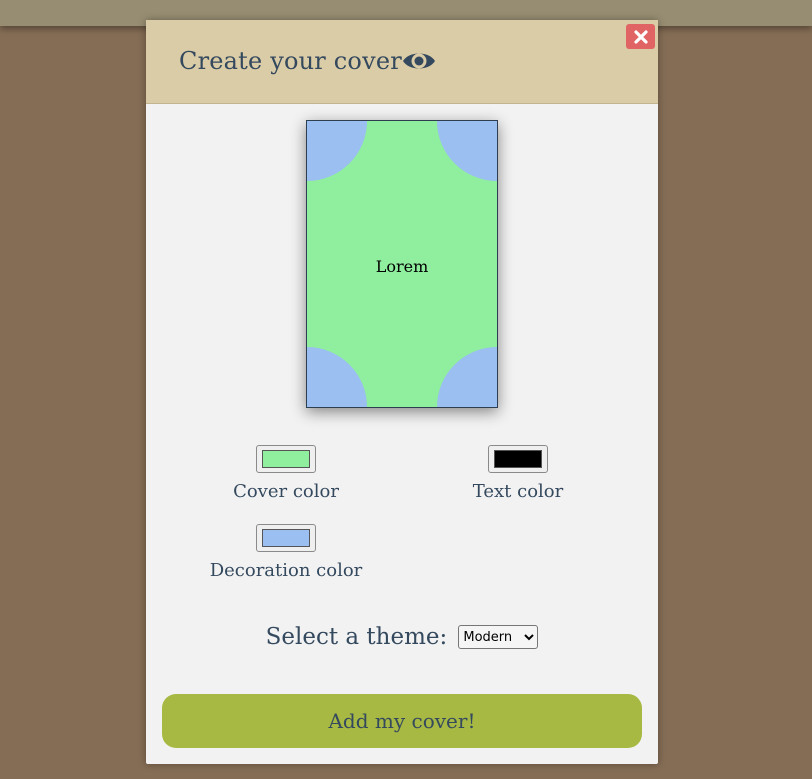 Image resolution: width=812 pixels, height=779 pixels. I want to click on cover-color-label: Cover color, so click(286, 491).